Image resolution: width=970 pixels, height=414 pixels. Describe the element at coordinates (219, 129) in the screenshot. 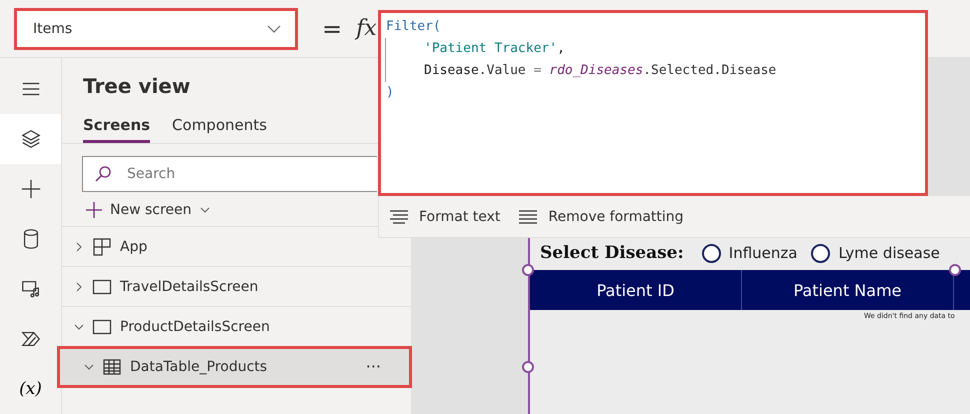

I see `tab: Components` at that location.